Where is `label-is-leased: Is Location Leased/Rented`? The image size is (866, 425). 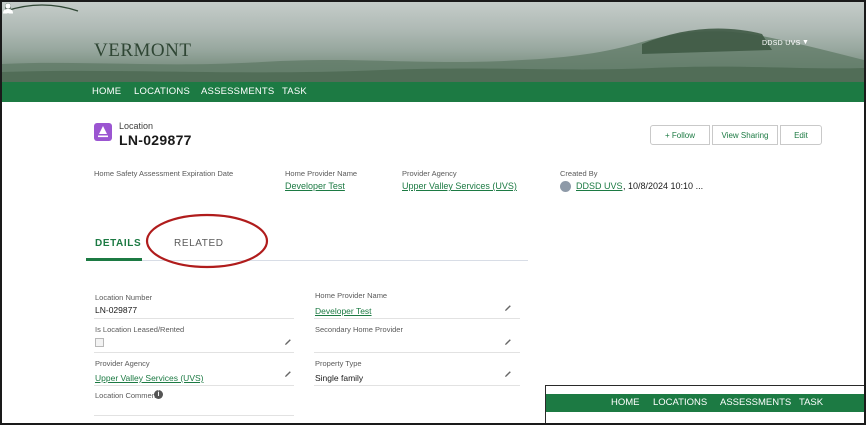 label-is-leased: Is Location Leased/Rented is located at coordinates (140, 329).